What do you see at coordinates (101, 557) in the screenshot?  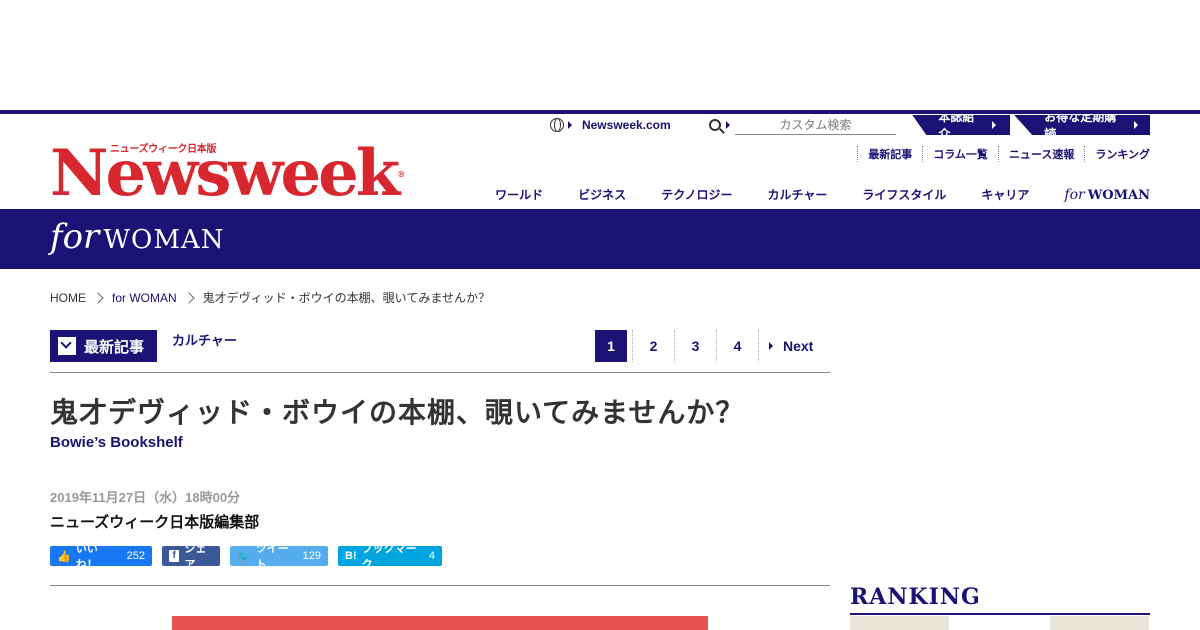 I see `facebook-like-button: 👍 いいね！ 252` at bounding box center [101, 557].